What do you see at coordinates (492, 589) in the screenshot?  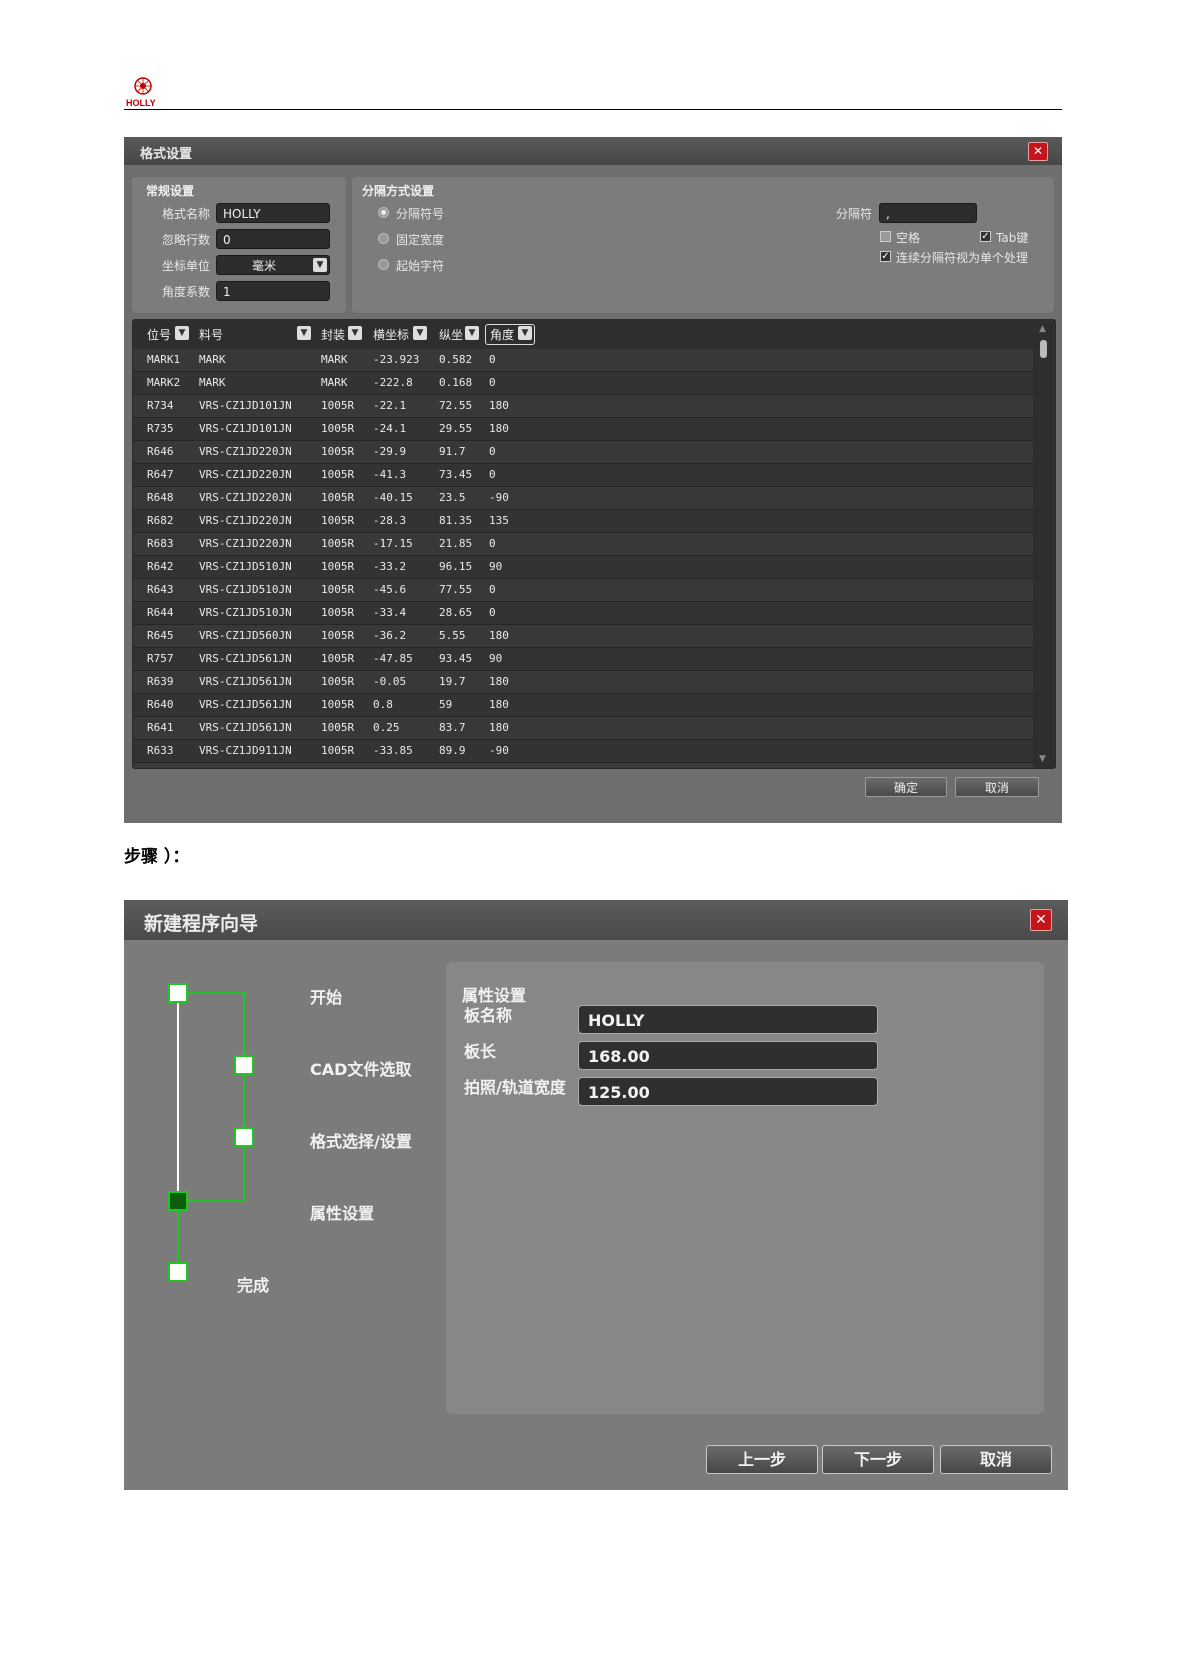 I see `cell-angle: 0` at bounding box center [492, 589].